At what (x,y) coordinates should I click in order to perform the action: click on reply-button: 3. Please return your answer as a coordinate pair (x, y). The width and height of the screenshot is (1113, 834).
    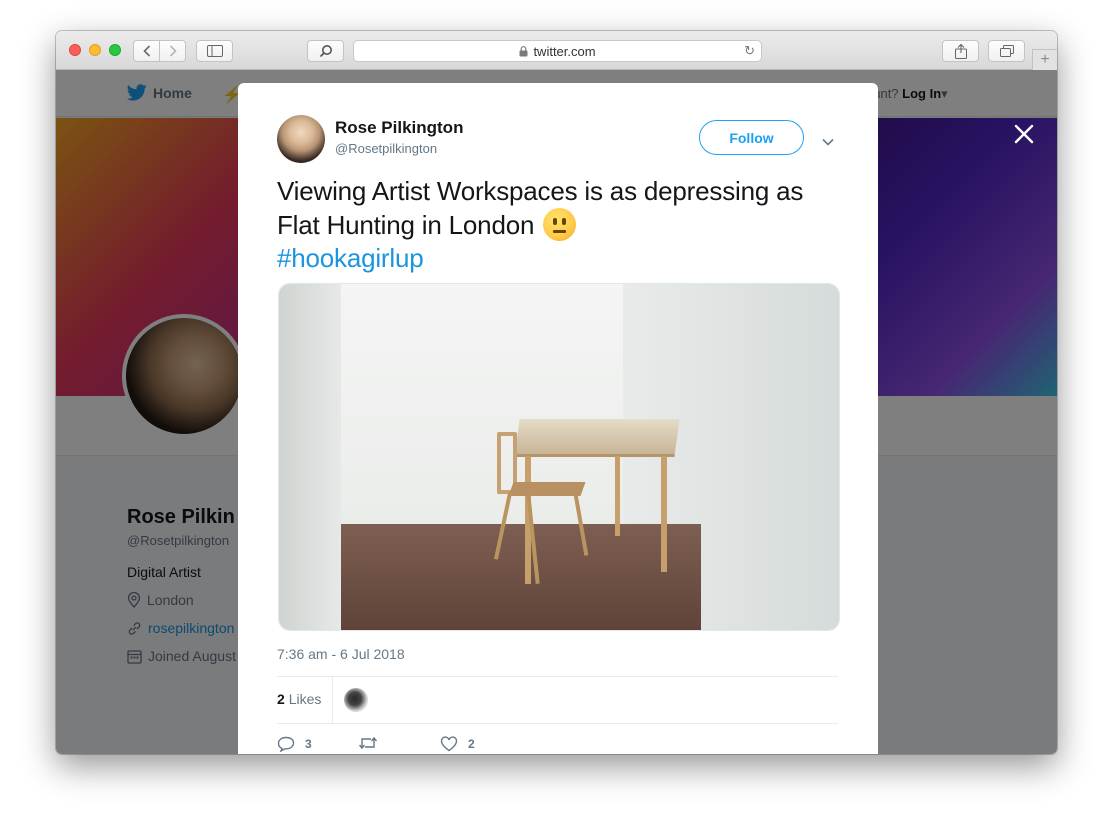
    Looking at the image, I should click on (294, 744).